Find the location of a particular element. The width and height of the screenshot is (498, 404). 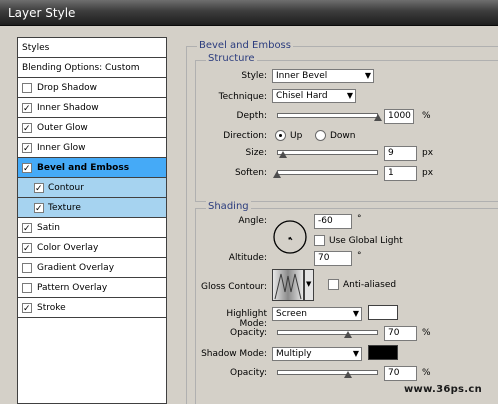

altitude-input: 70 is located at coordinates (333, 258).